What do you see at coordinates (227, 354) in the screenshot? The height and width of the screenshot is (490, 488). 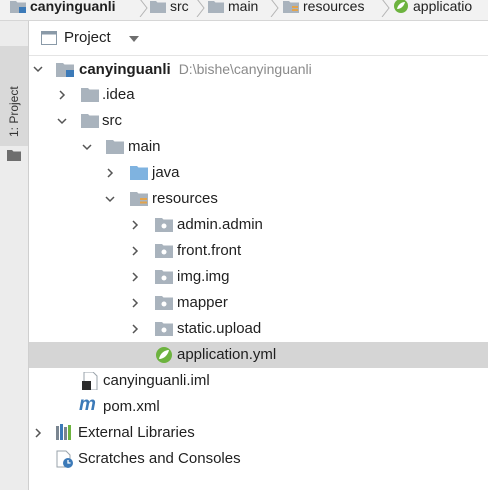 I see `tree-item-label: application.yml` at bounding box center [227, 354].